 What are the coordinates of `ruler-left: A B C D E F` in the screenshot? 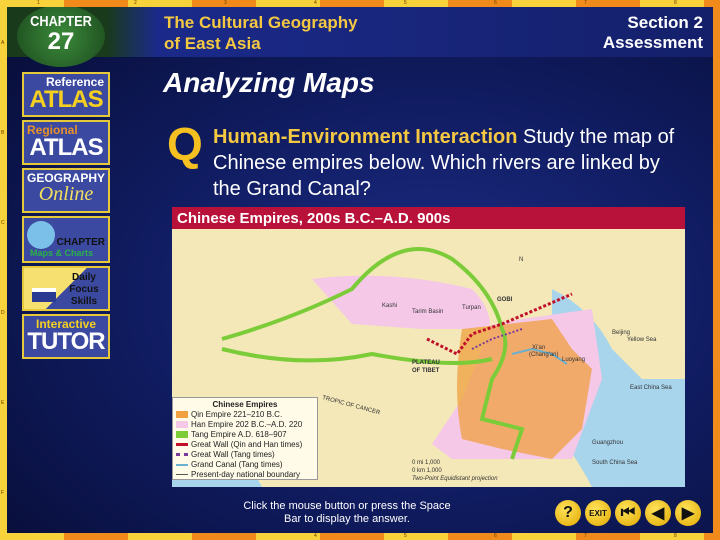 It's located at (3, 270).